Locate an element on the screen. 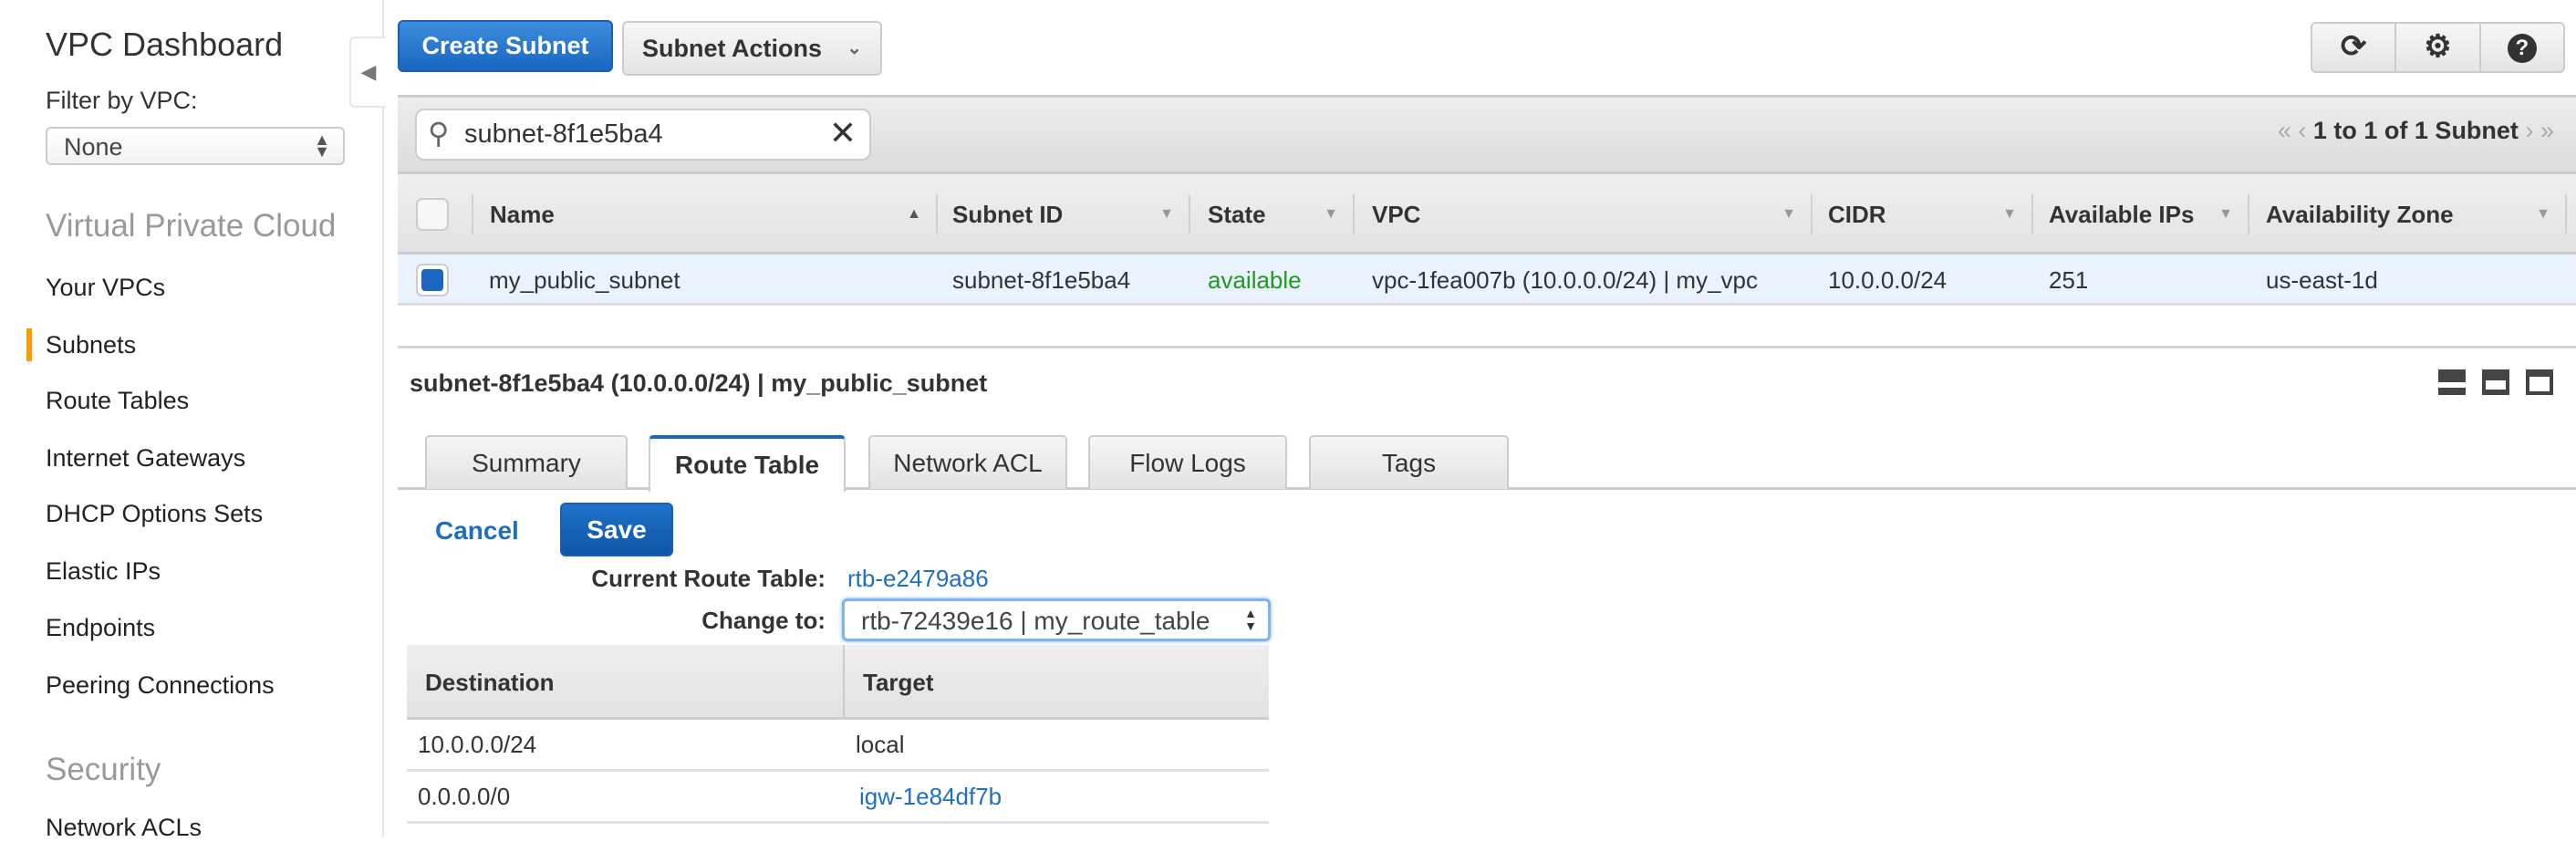 This screenshot has width=2576, height=842. column-destination: Destination is located at coordinates (490, 682).